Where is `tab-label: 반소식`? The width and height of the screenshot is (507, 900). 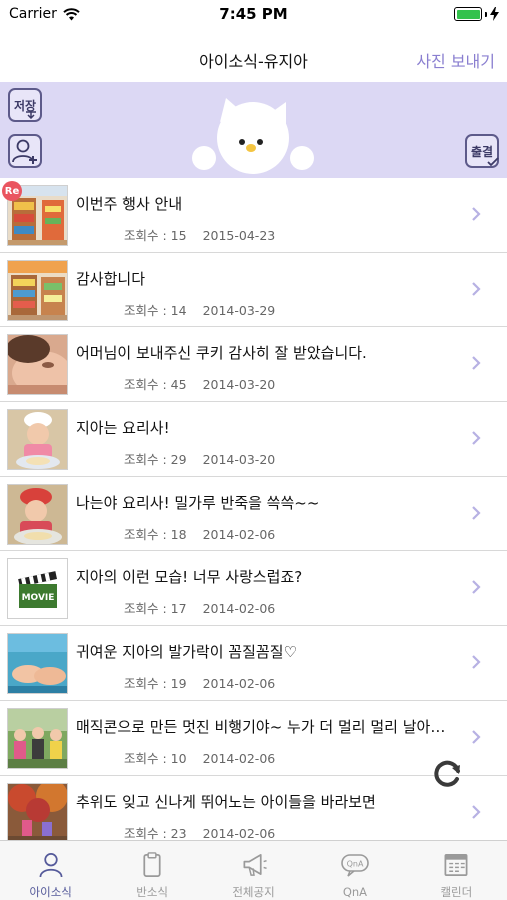
tab-label: 반소식 is located at coordinates (152, 892).